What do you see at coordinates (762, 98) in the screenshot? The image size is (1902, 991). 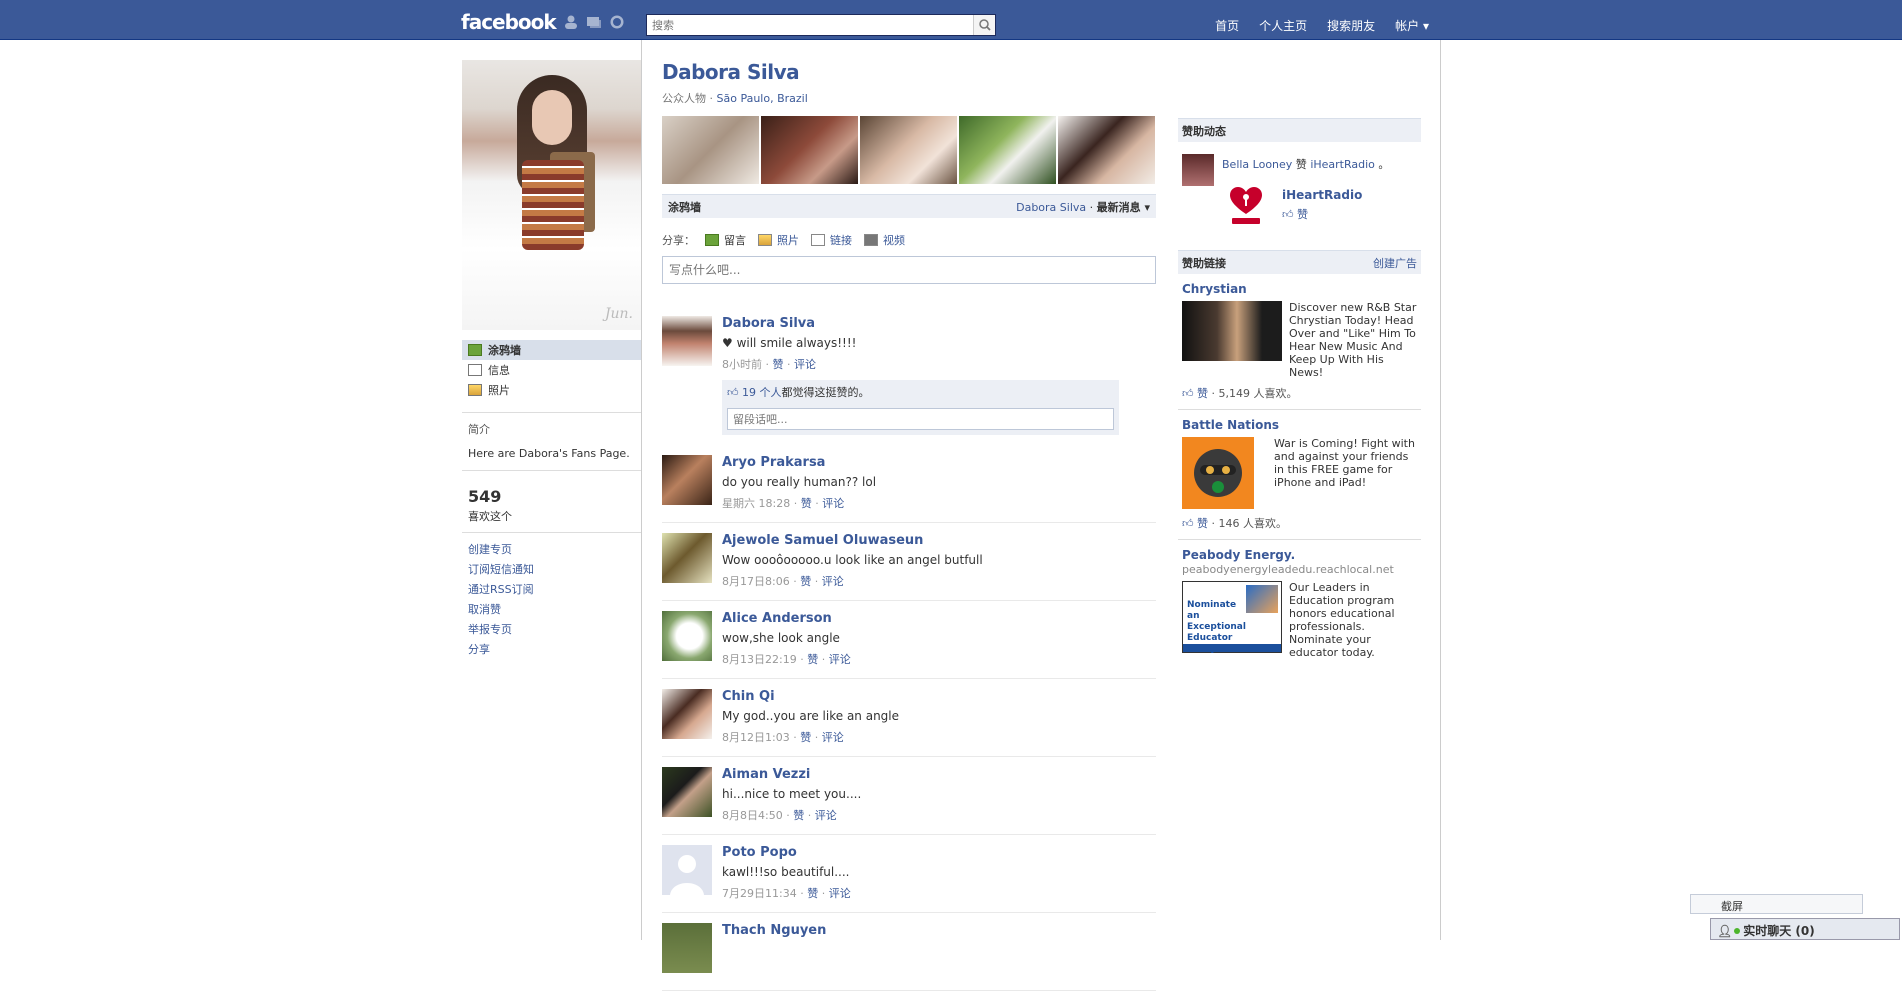 I see `location-link: São Paulo, Brazil` at bounding box center [762, 98].